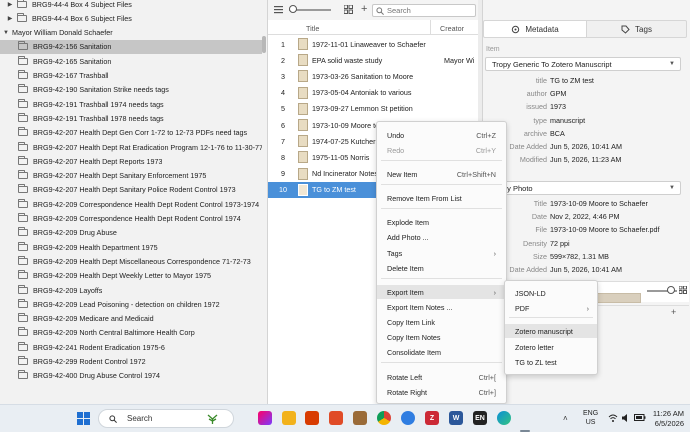 The image size is (690, 432). Describe the element at coordinates (441, 198) in the screenshot. I see `menu-item: Remove Item From List` at that location.